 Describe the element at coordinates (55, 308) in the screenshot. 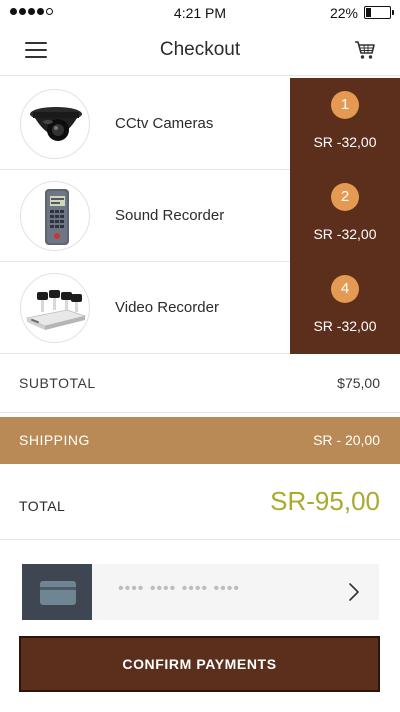

I see `dvr-kit-icon` at that location.